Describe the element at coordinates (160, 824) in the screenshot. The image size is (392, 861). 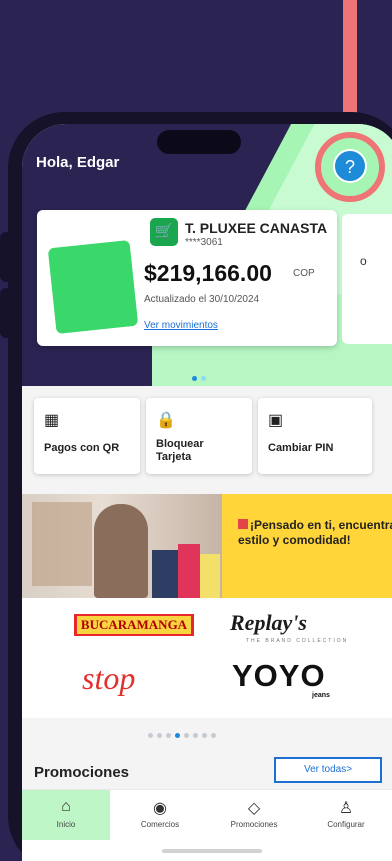
I see `tab-label: Comercios` at that location.